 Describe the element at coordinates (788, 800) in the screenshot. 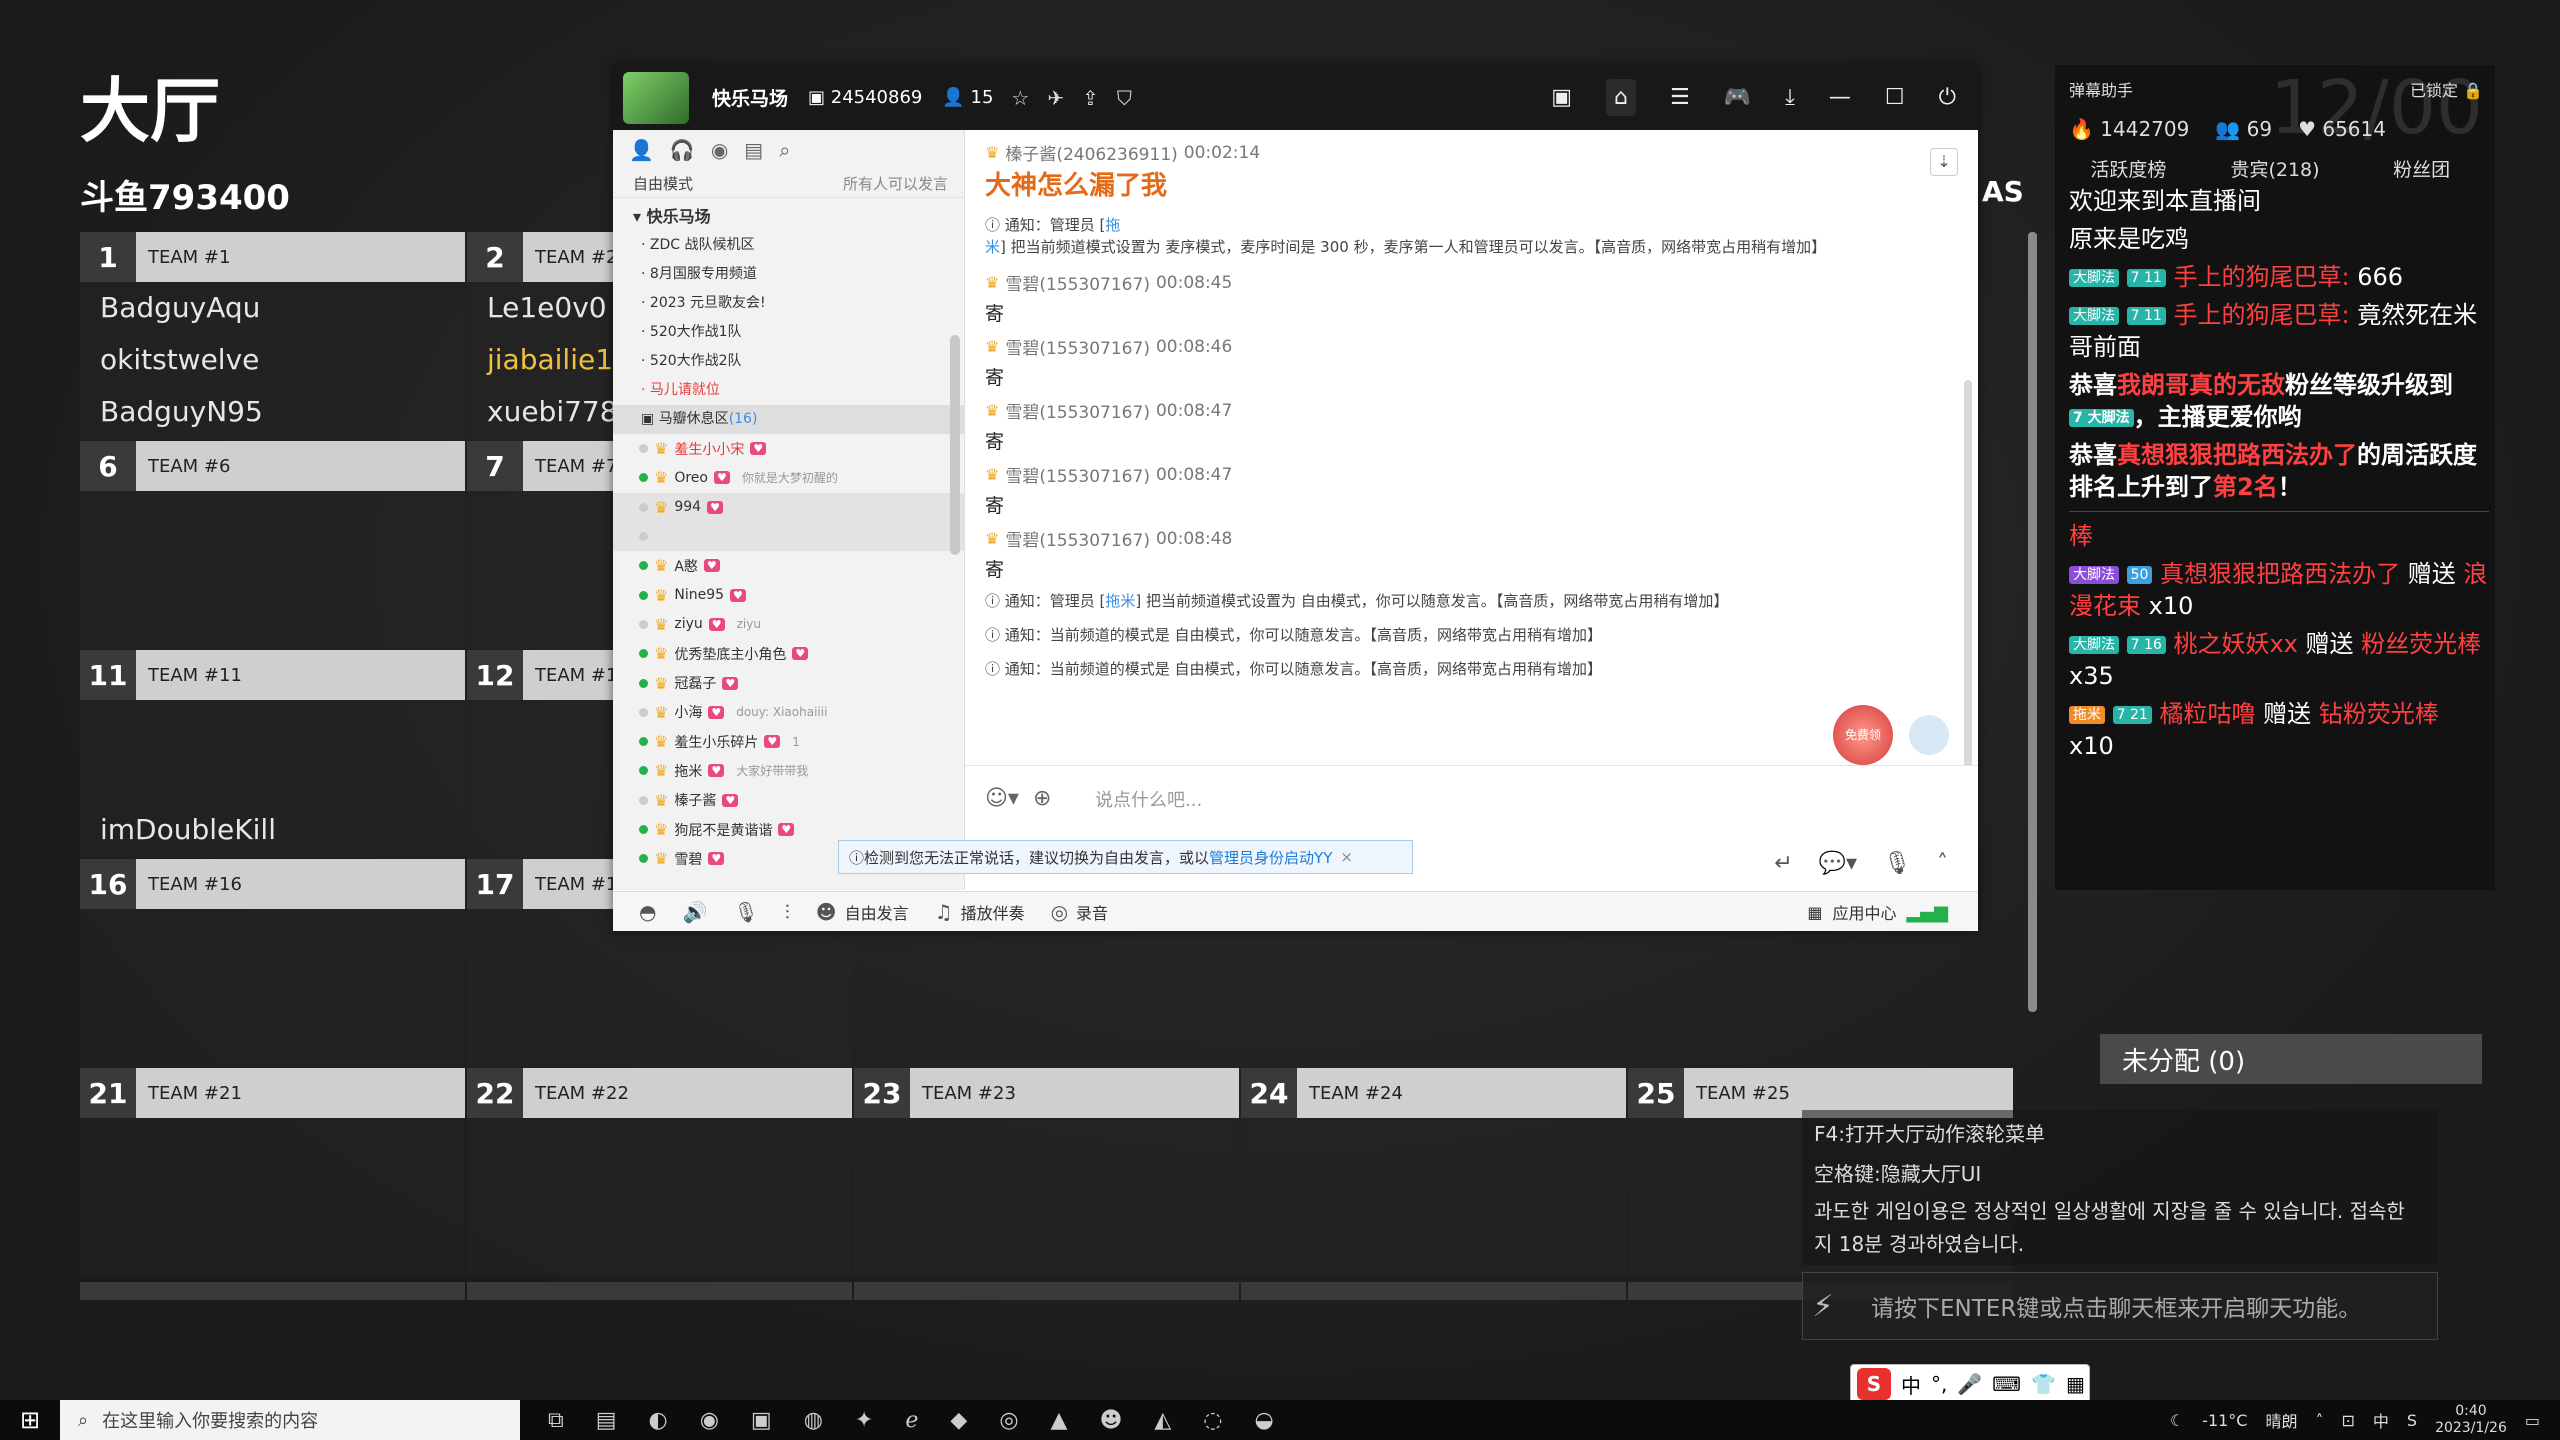

I see `member-item: ♛ 榛子酱 ♥` at that location.